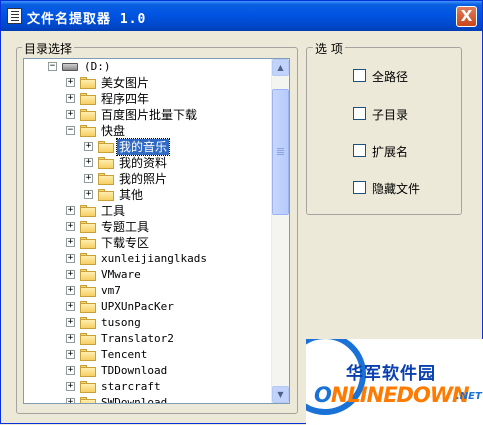 Image resolution: width=483 pixels, height=425 pixels. Describe the element at coordinates (359, 75) in the screenshot. I see `full-path-checkbox` at that location.